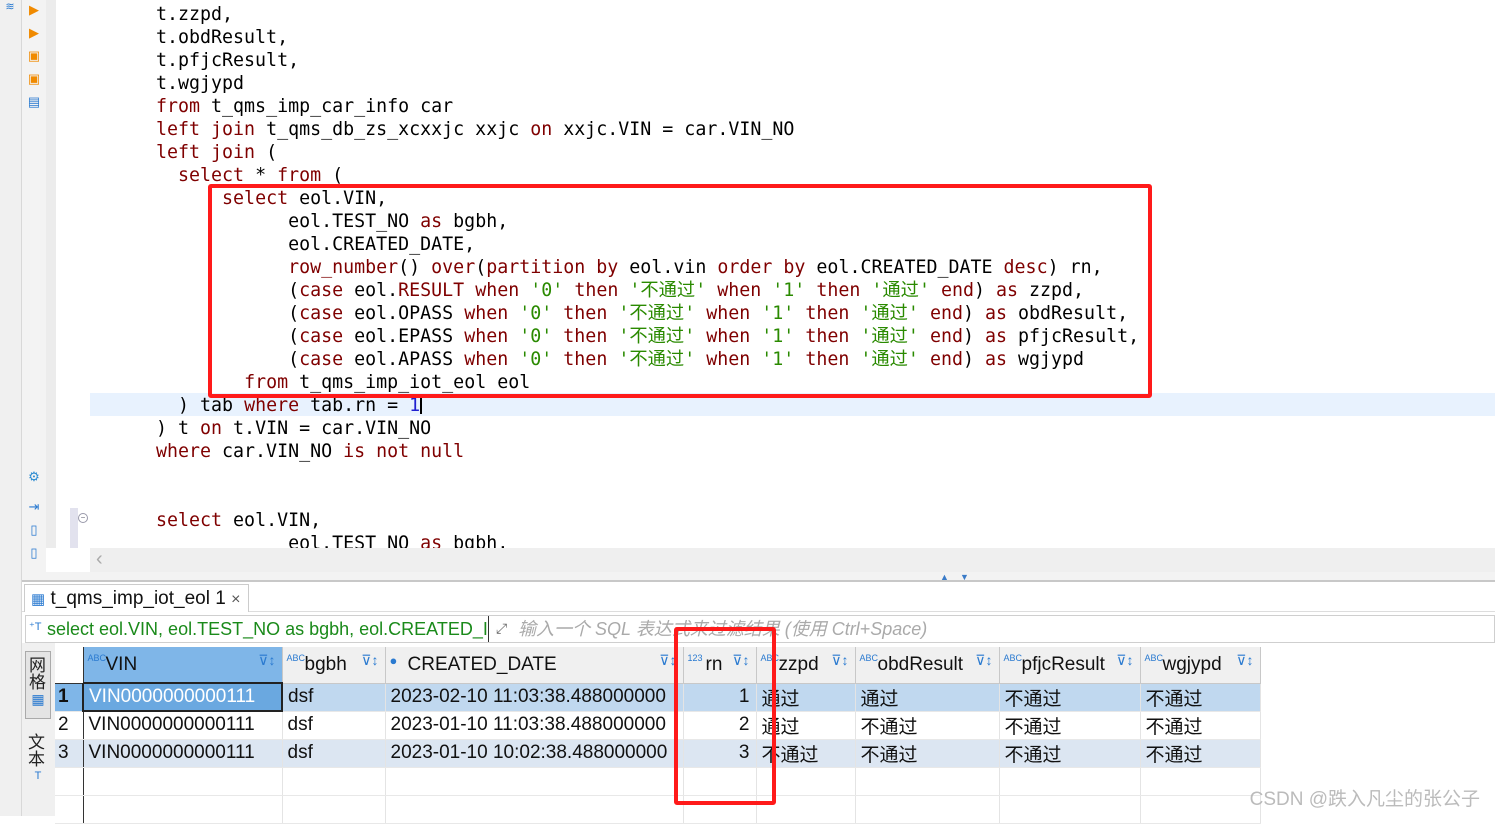 The image size is (1495, 824). I want to click on sql-keyword: where, so click(272, 405).